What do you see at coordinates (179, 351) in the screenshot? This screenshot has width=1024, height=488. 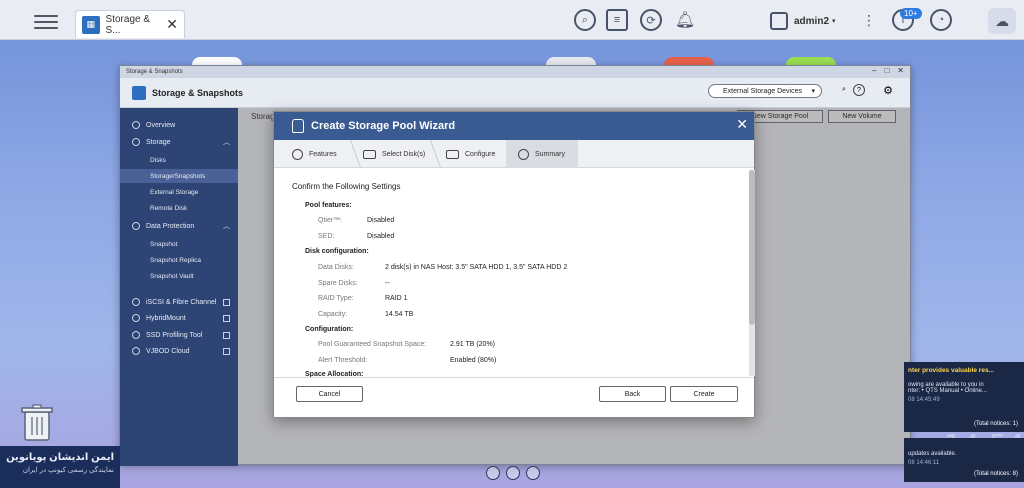 I see `sidebar-item-vjbod-cloud: VJBOD Cloud` at bounding box center [179, 351].